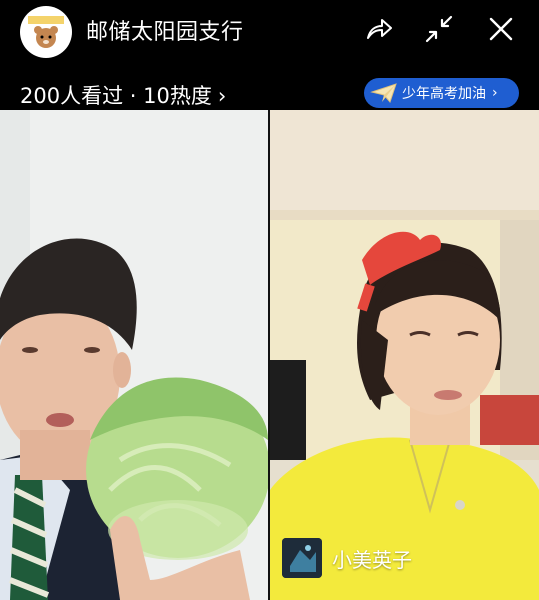 Image resolution: width=539 pixels, height=600 pixels. I want to click on participant-name: 小美英子, so click(372, 559).